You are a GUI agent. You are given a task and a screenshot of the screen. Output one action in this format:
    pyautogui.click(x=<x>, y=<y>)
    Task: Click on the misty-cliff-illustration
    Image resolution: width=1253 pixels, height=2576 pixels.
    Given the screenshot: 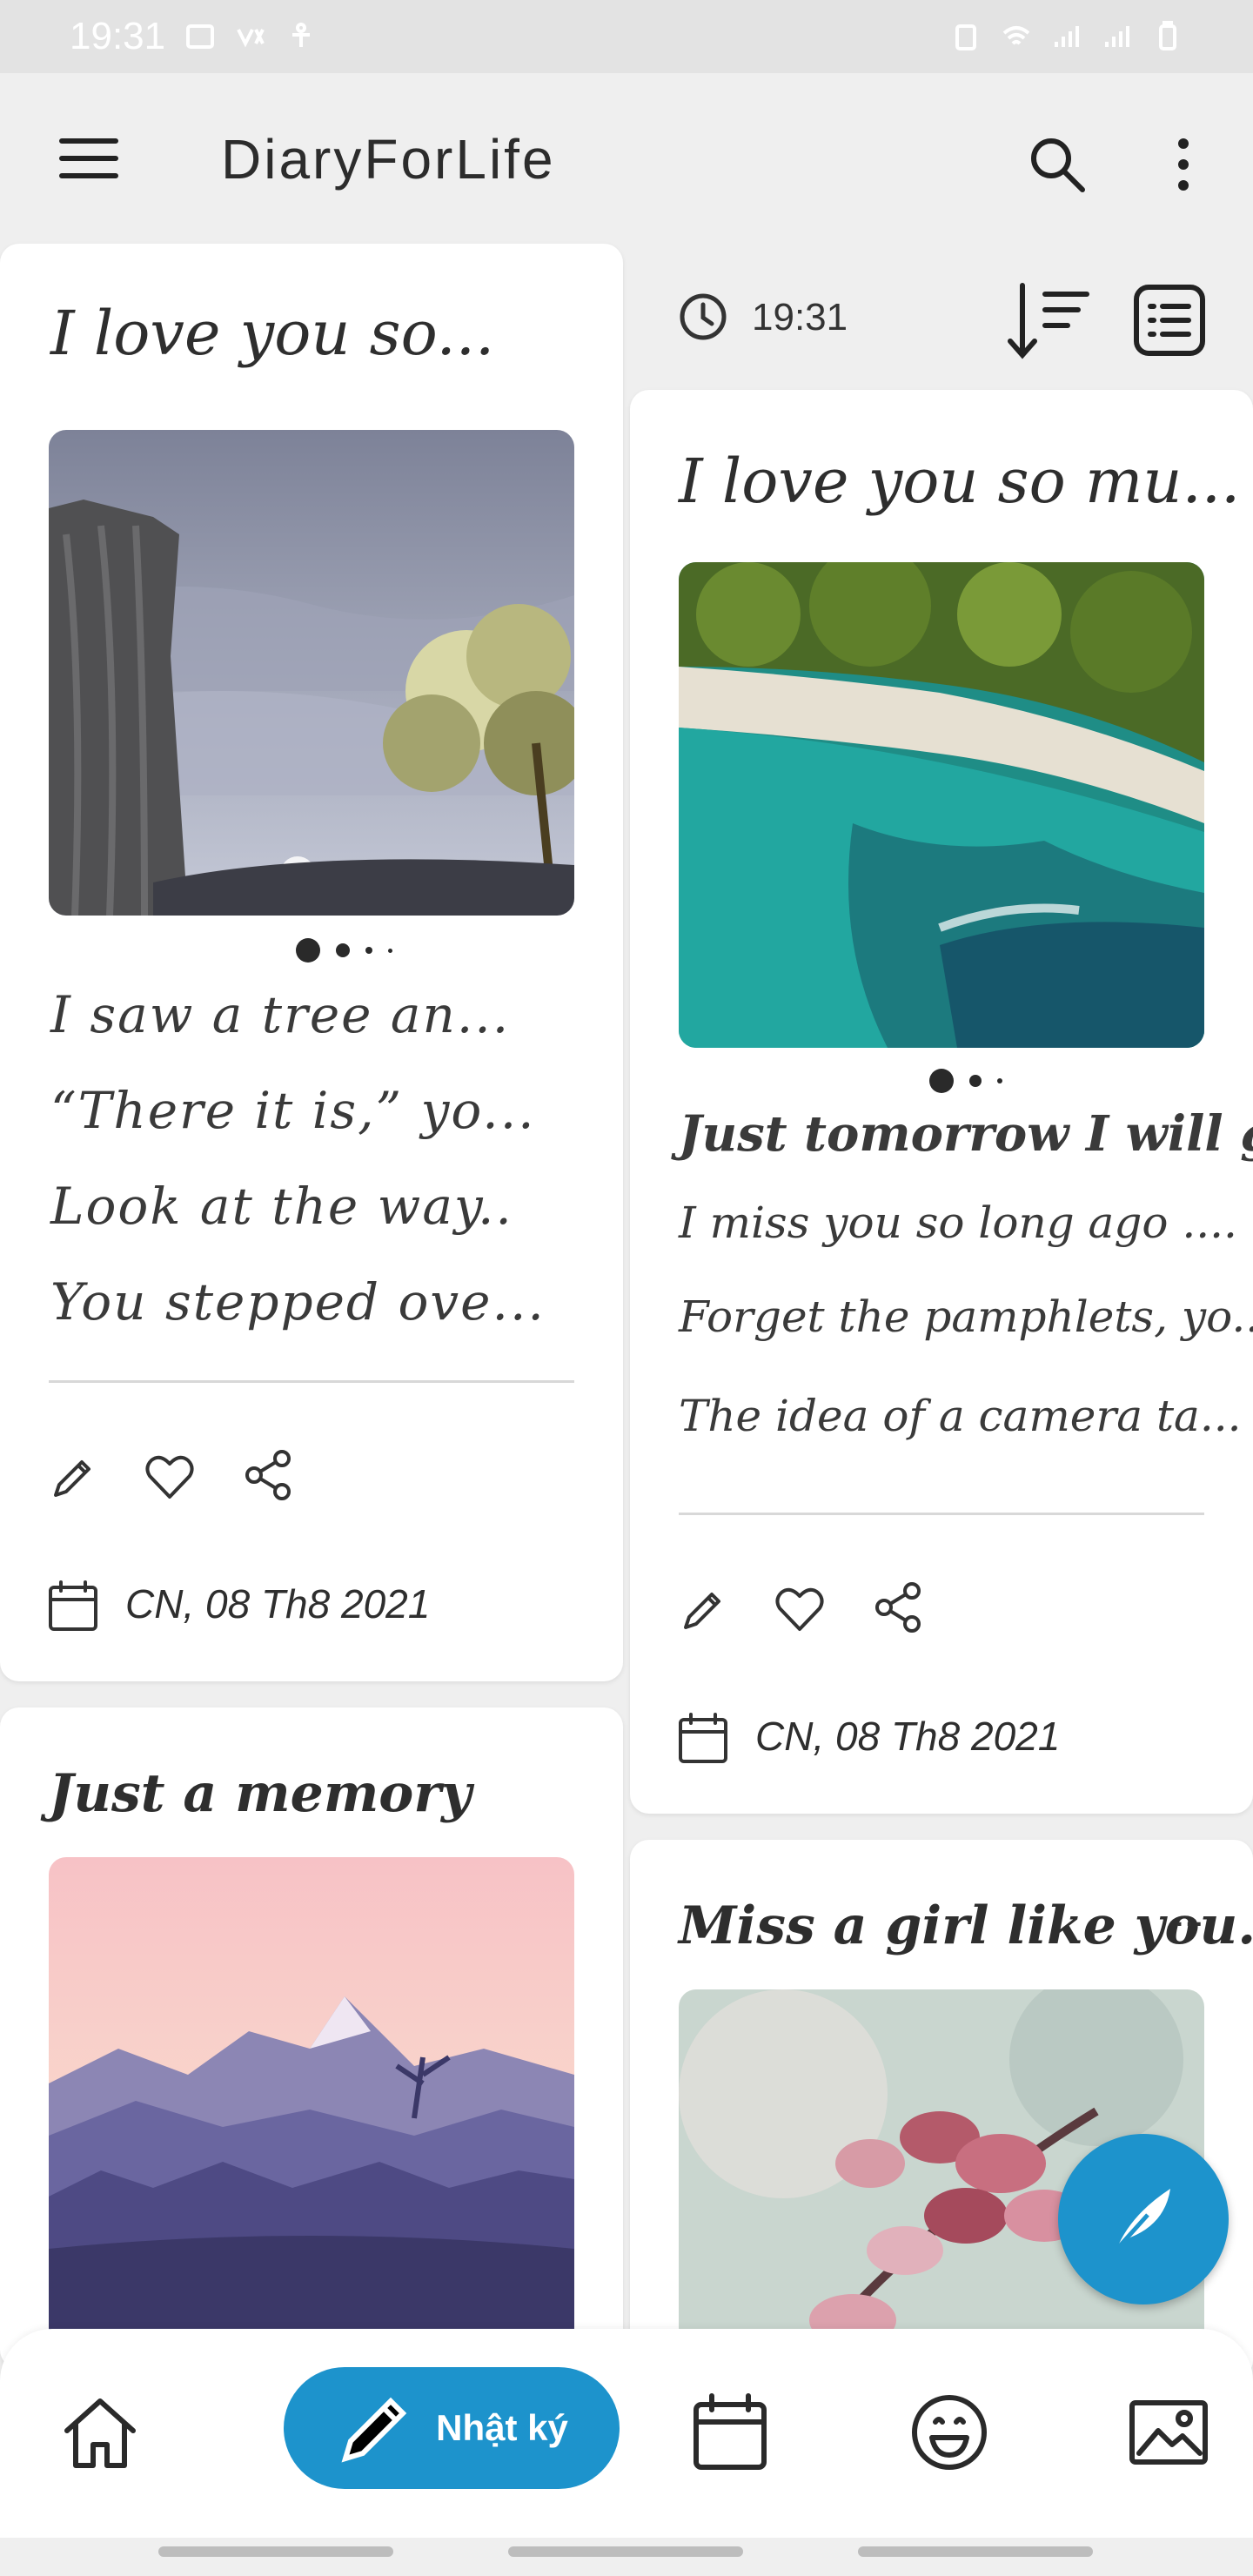 What is the action you would take?
    pyautogui.click(x=311, y=673)
    